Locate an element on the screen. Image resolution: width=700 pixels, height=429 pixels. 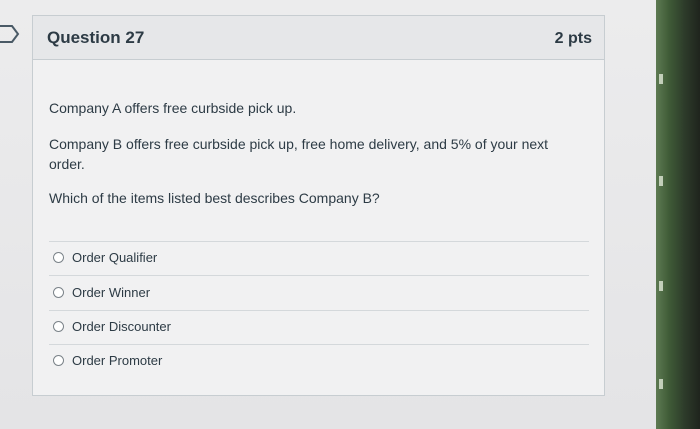
answer-option-order-discounter: Order Discounter is located at coordinates (112, 326).